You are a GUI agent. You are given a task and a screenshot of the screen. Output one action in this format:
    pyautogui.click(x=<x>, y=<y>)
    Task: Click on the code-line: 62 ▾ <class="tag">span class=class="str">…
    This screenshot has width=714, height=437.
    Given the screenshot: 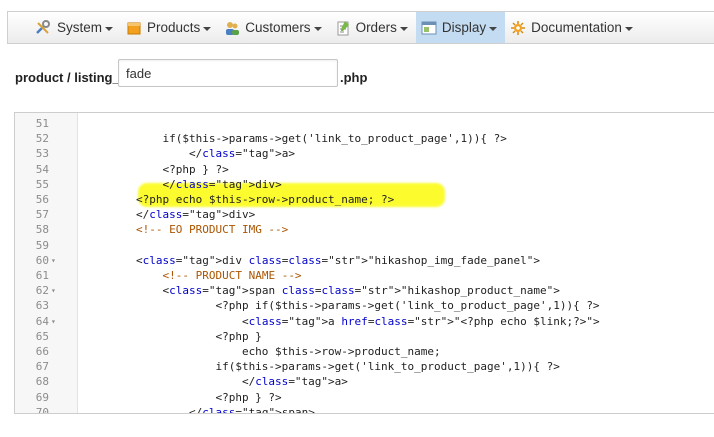 What is the action you would take?
    pyautogui.click(x=364, y=290)
    